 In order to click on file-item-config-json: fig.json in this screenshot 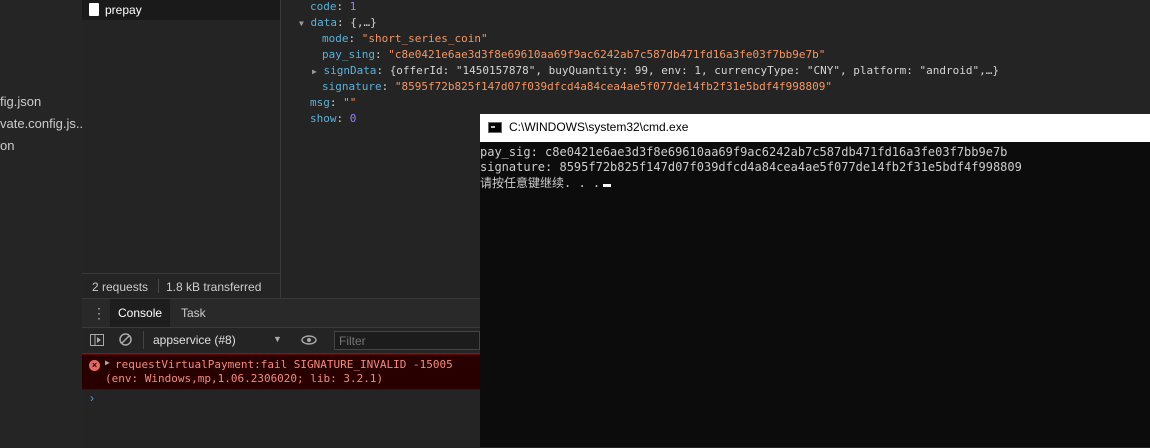, I will do `click(41, 101)`.